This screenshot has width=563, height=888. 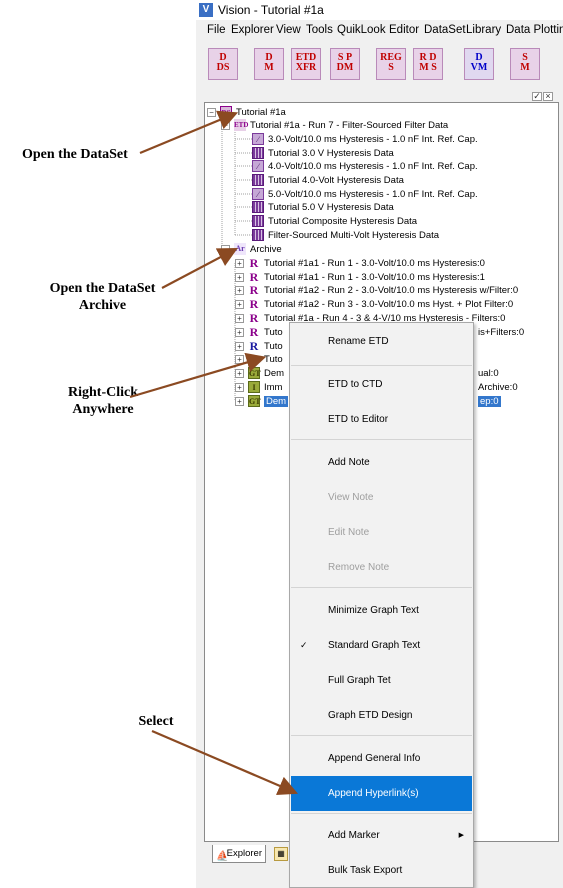 I want to click on menu-item-view-note: View Note, so click(x=381, y=497).